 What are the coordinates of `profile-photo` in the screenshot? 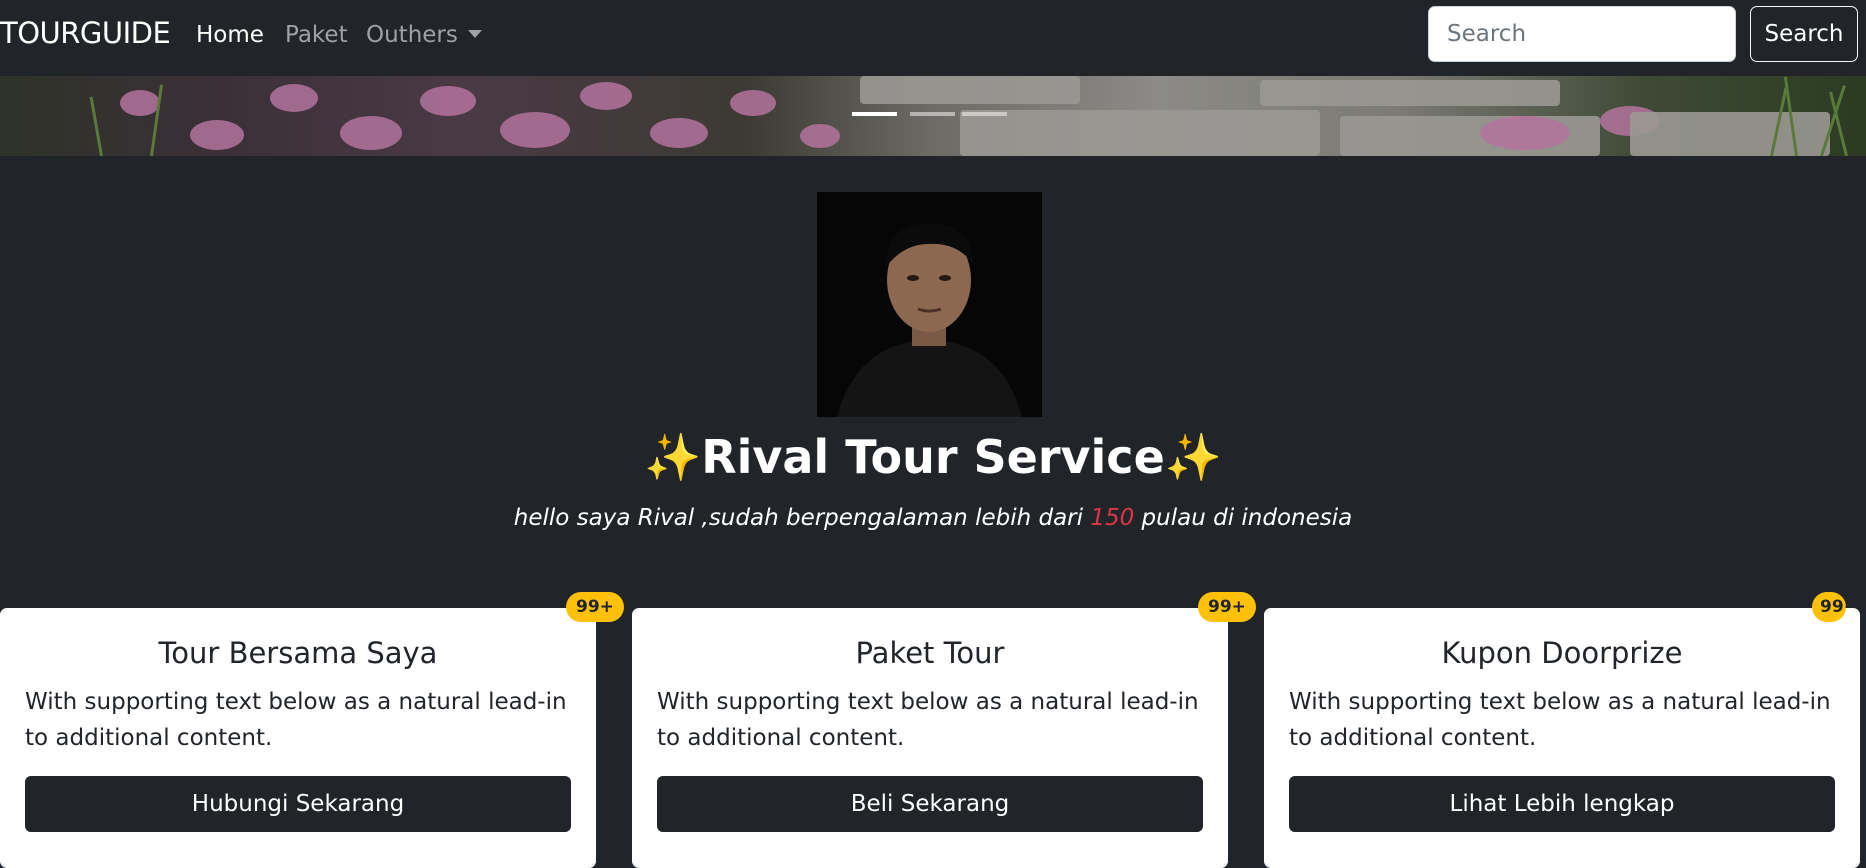 It's located at (929, 304).